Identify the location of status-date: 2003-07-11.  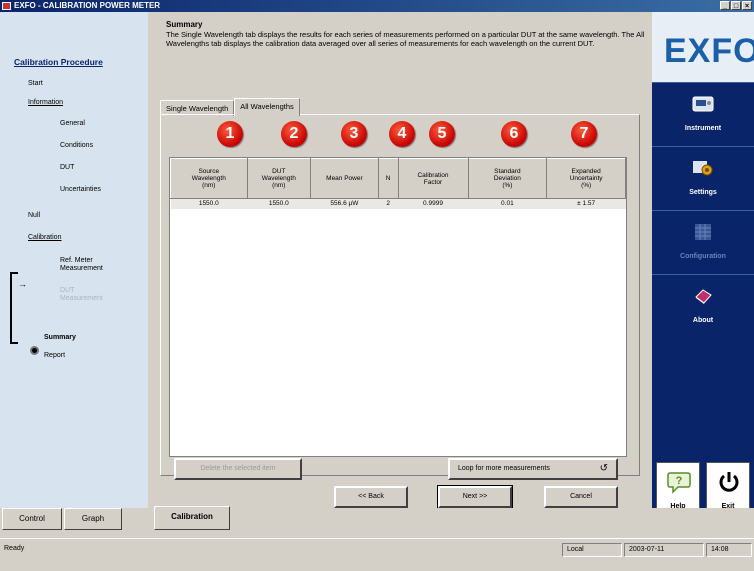
(664, 550).